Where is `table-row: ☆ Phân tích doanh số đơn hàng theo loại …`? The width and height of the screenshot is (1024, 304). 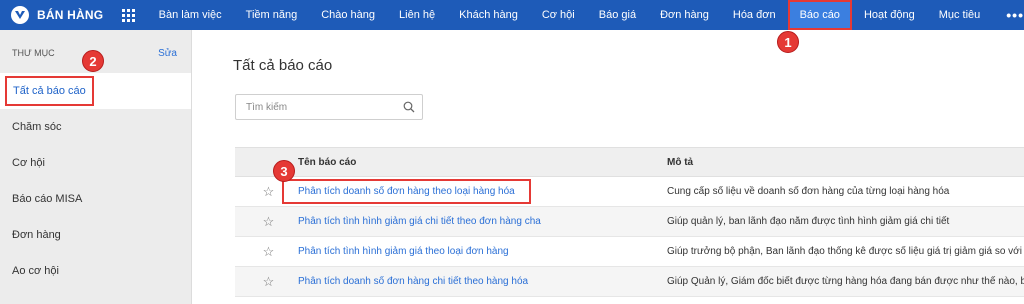
table-row: ☆ Phân tích doanh số đơn hàng theo loại … is located at coordinates (629, 192).